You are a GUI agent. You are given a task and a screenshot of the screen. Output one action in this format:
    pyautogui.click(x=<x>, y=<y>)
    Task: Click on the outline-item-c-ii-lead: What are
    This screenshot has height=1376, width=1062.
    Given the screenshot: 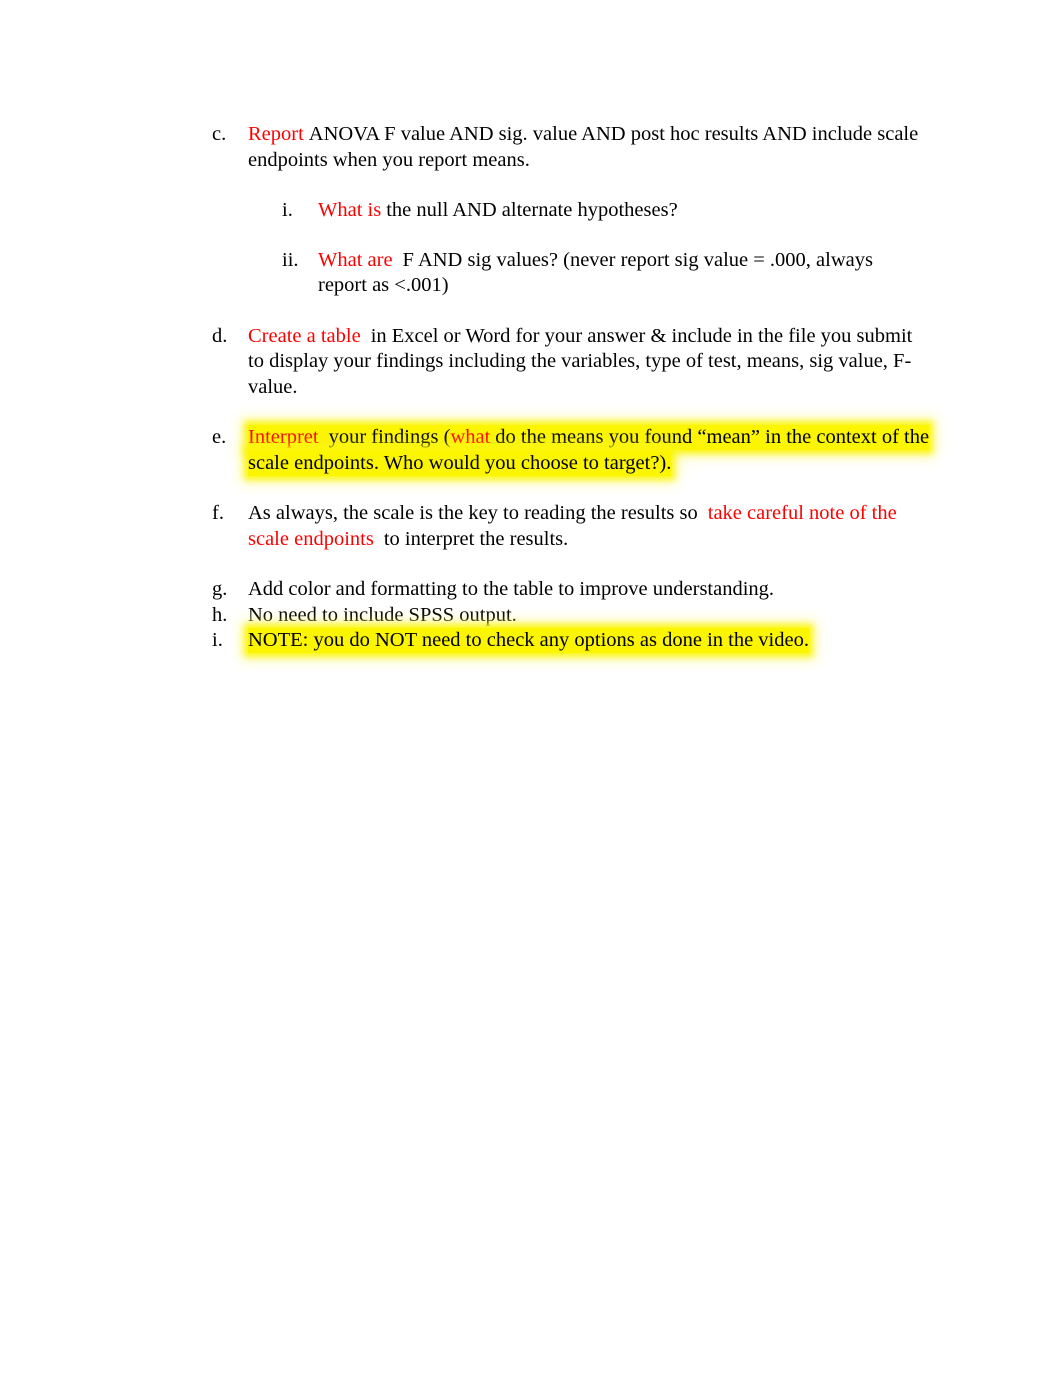 What is the action you would take?
    pyautogui.click(x=355, y=259)
    